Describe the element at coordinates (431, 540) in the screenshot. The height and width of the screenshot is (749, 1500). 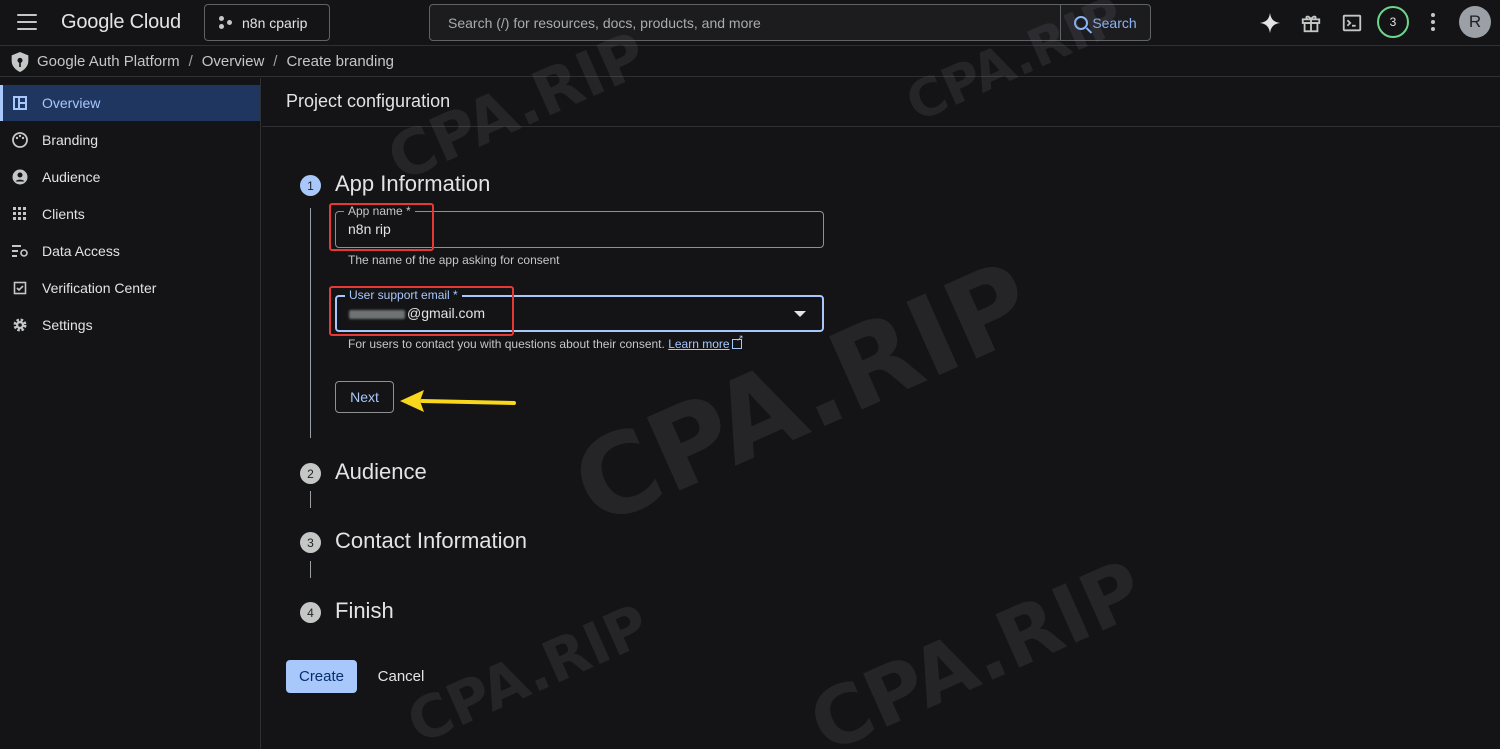
I see `step-title-contact-information: Contact Information` at that location.